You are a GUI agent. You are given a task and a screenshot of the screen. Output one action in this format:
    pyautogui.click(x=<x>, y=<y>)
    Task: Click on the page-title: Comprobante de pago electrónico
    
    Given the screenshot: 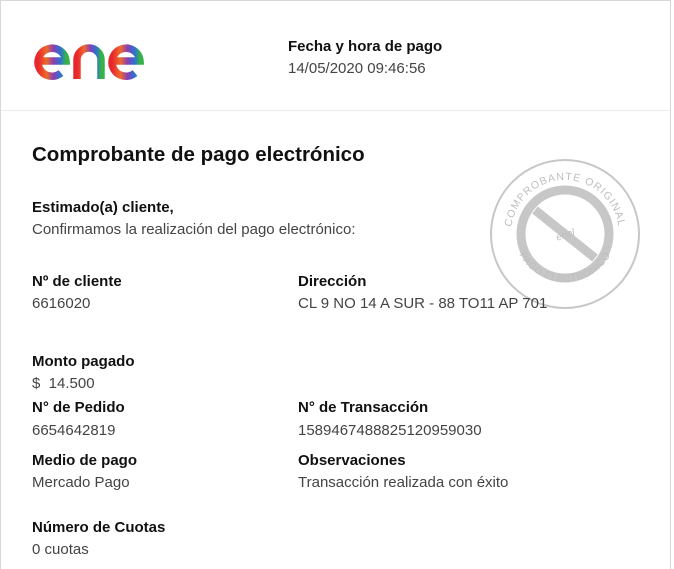 What is the action you would take?
    pyautogui.click(x=198, y=154)
    